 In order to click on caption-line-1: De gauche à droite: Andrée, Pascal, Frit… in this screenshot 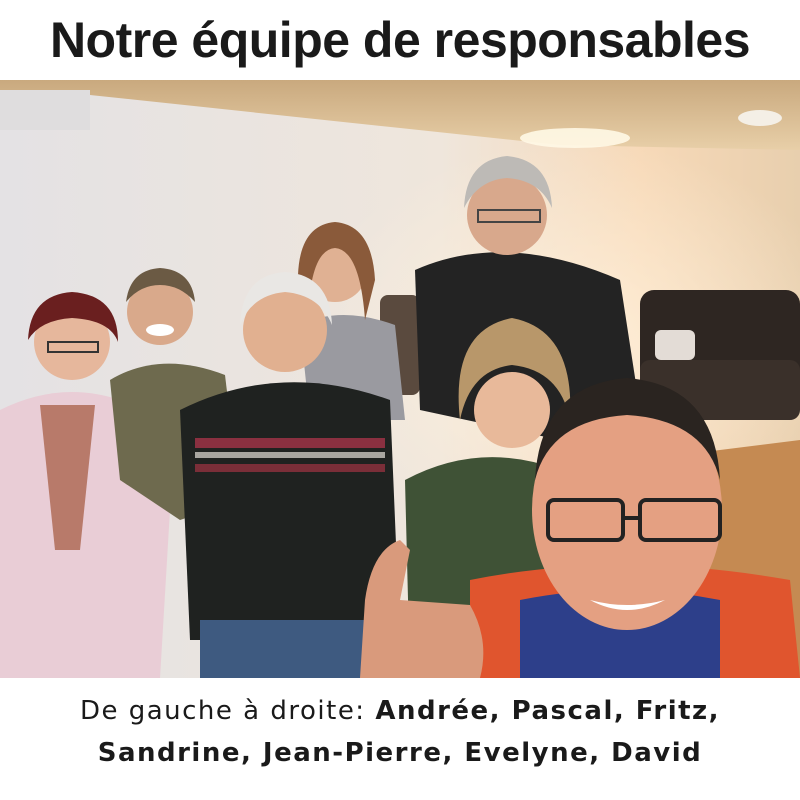, I will do `click(400, 711)`.